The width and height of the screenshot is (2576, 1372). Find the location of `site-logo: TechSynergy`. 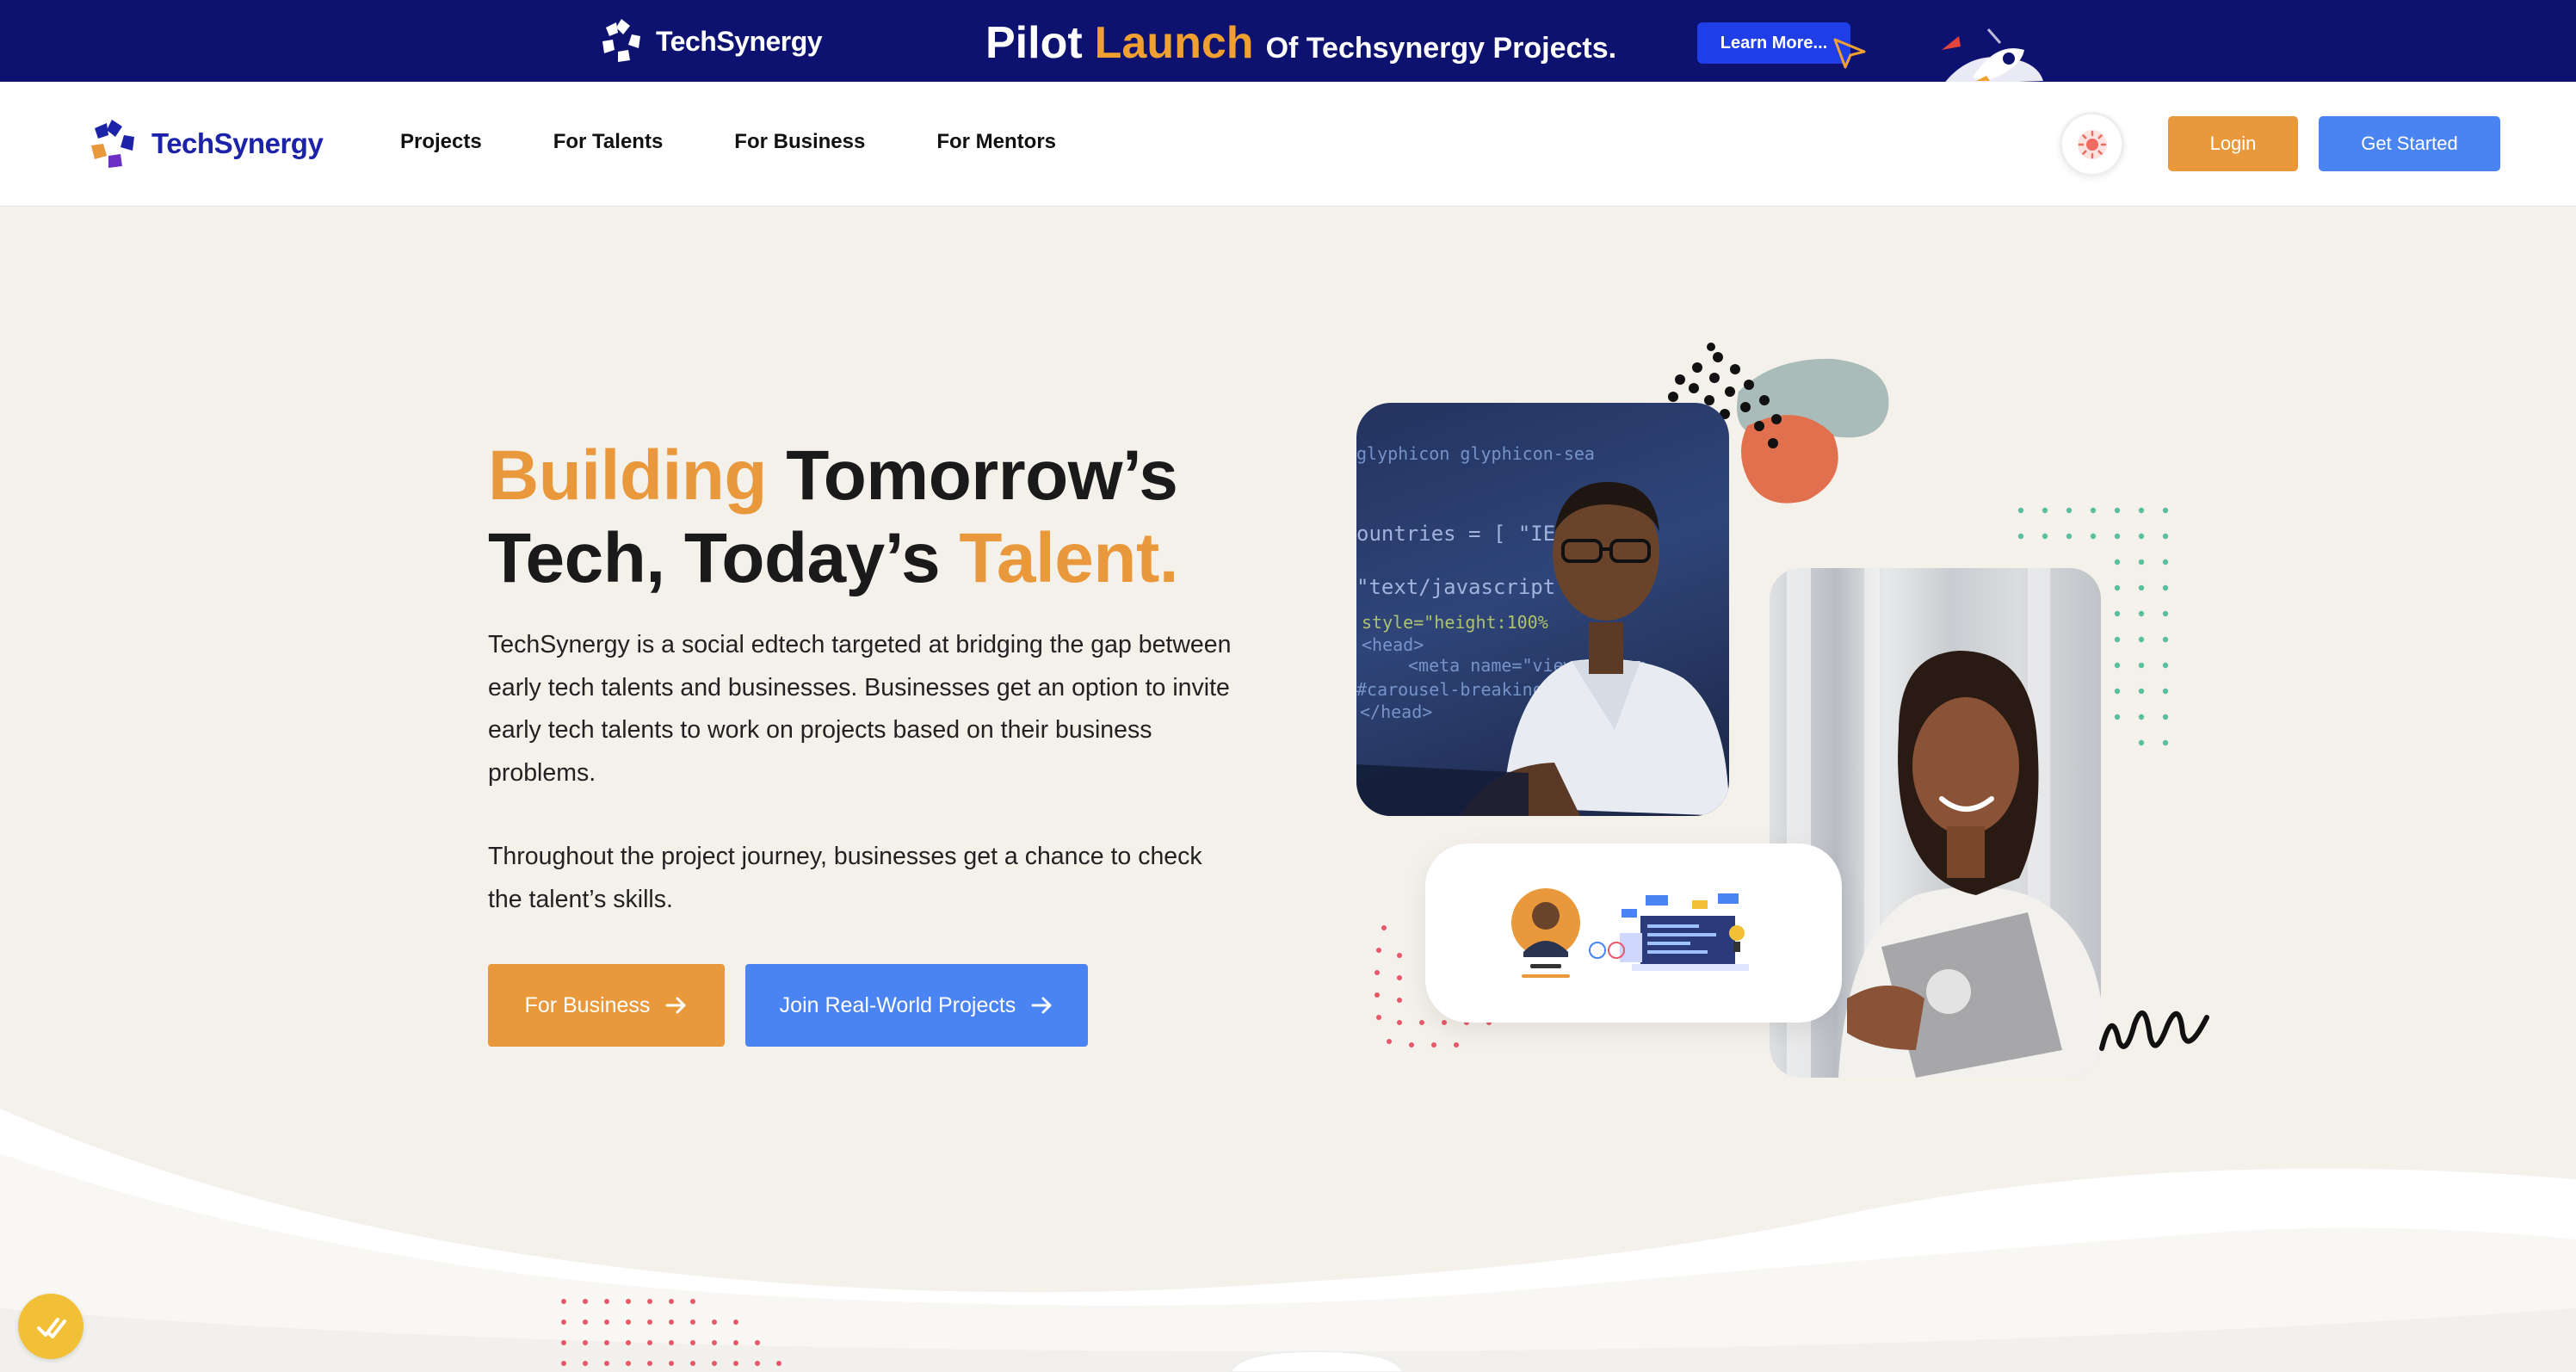

site-logo: TechSynergy is located at coordinates (205, 143).